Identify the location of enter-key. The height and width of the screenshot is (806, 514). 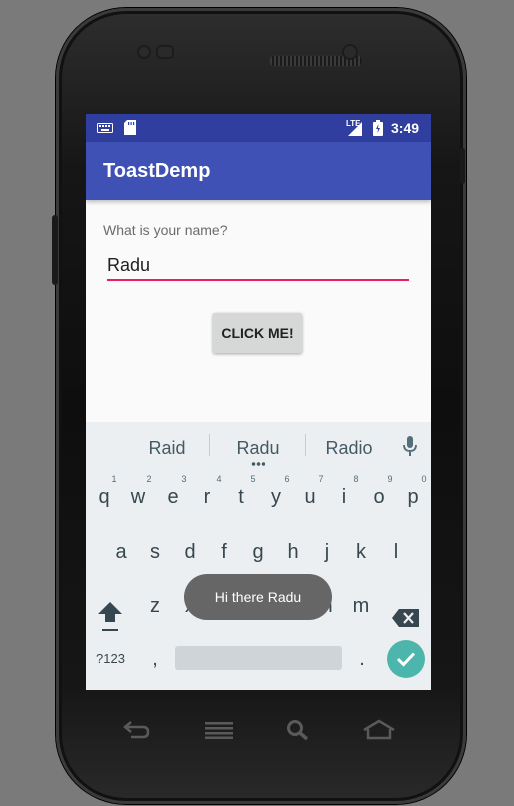
(406, 659).